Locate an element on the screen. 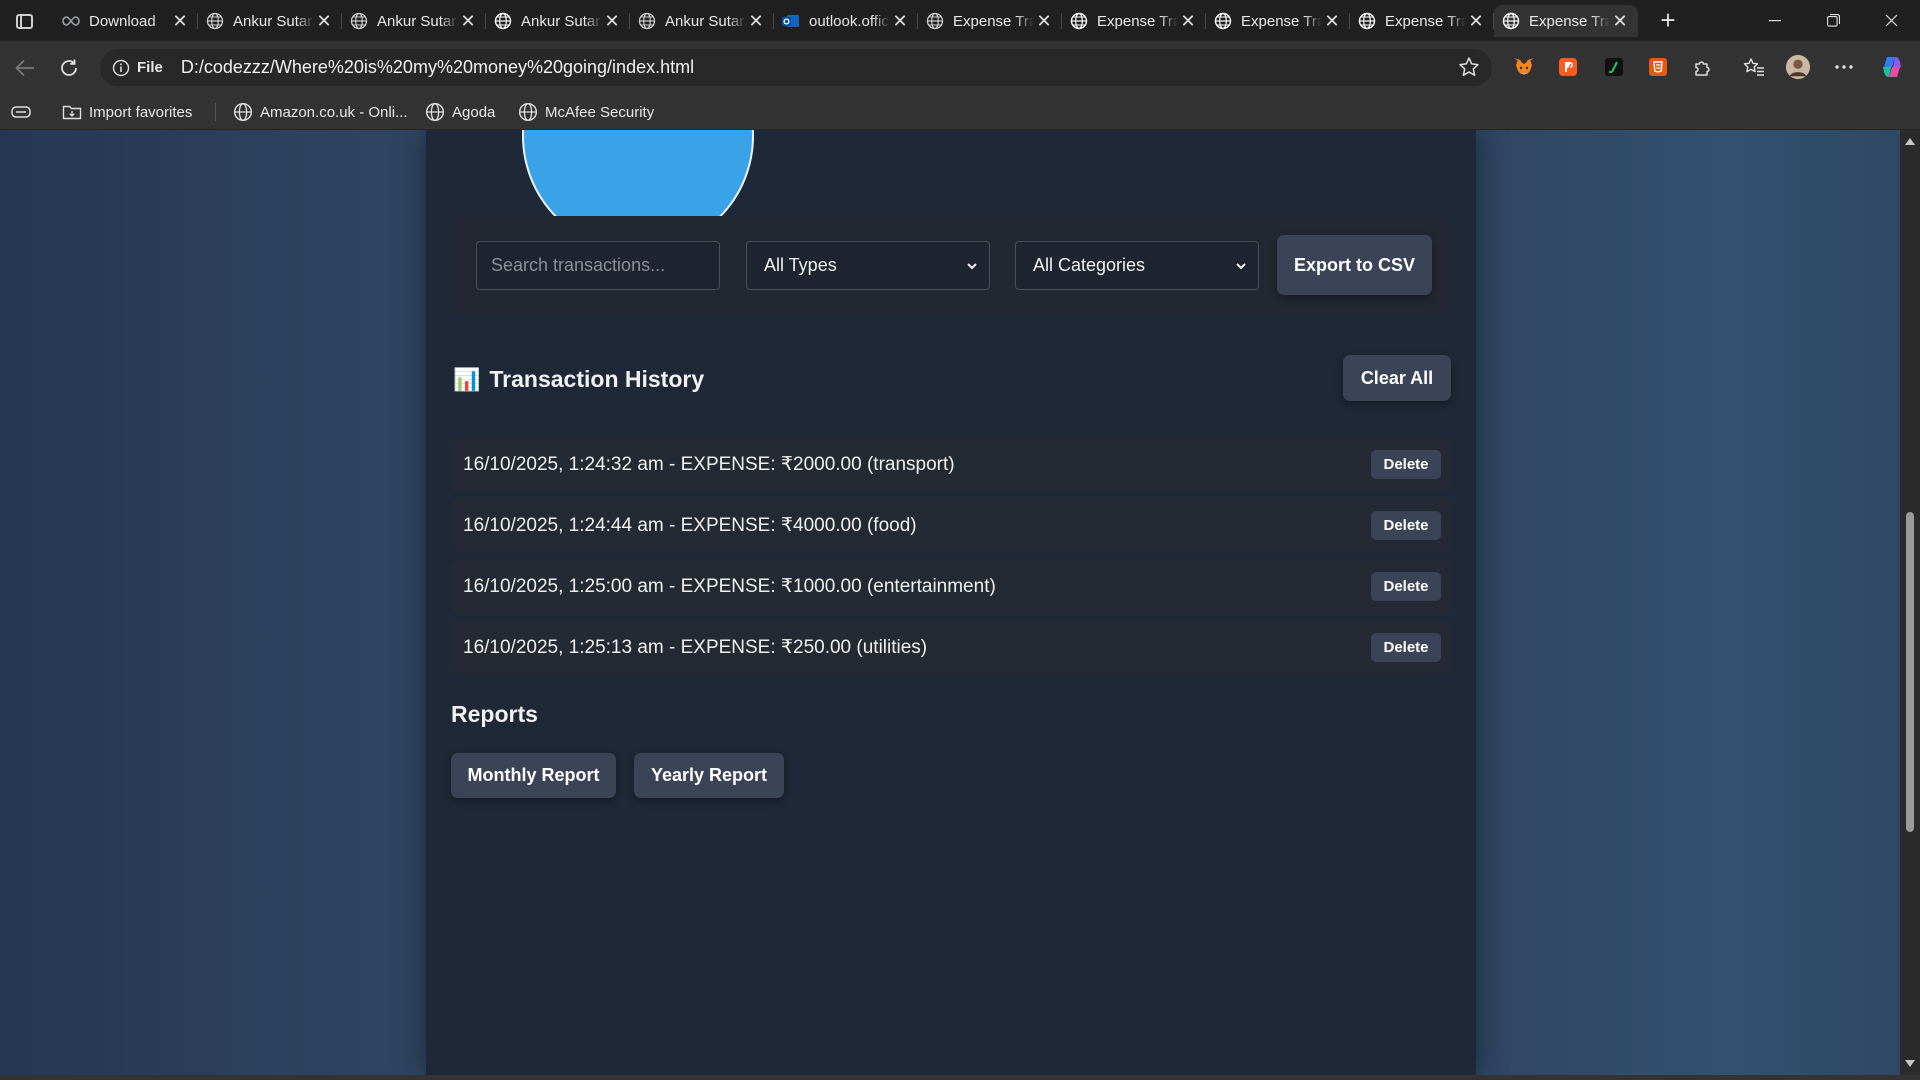  tab-active: Expense Tracker ✕ is located at coordinates (1566, 21).